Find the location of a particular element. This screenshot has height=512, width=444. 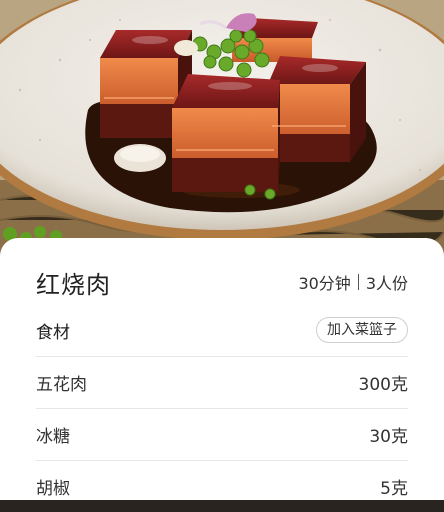

ingredient-row: 冰糖 30克 is located at coordinates (222, 435).